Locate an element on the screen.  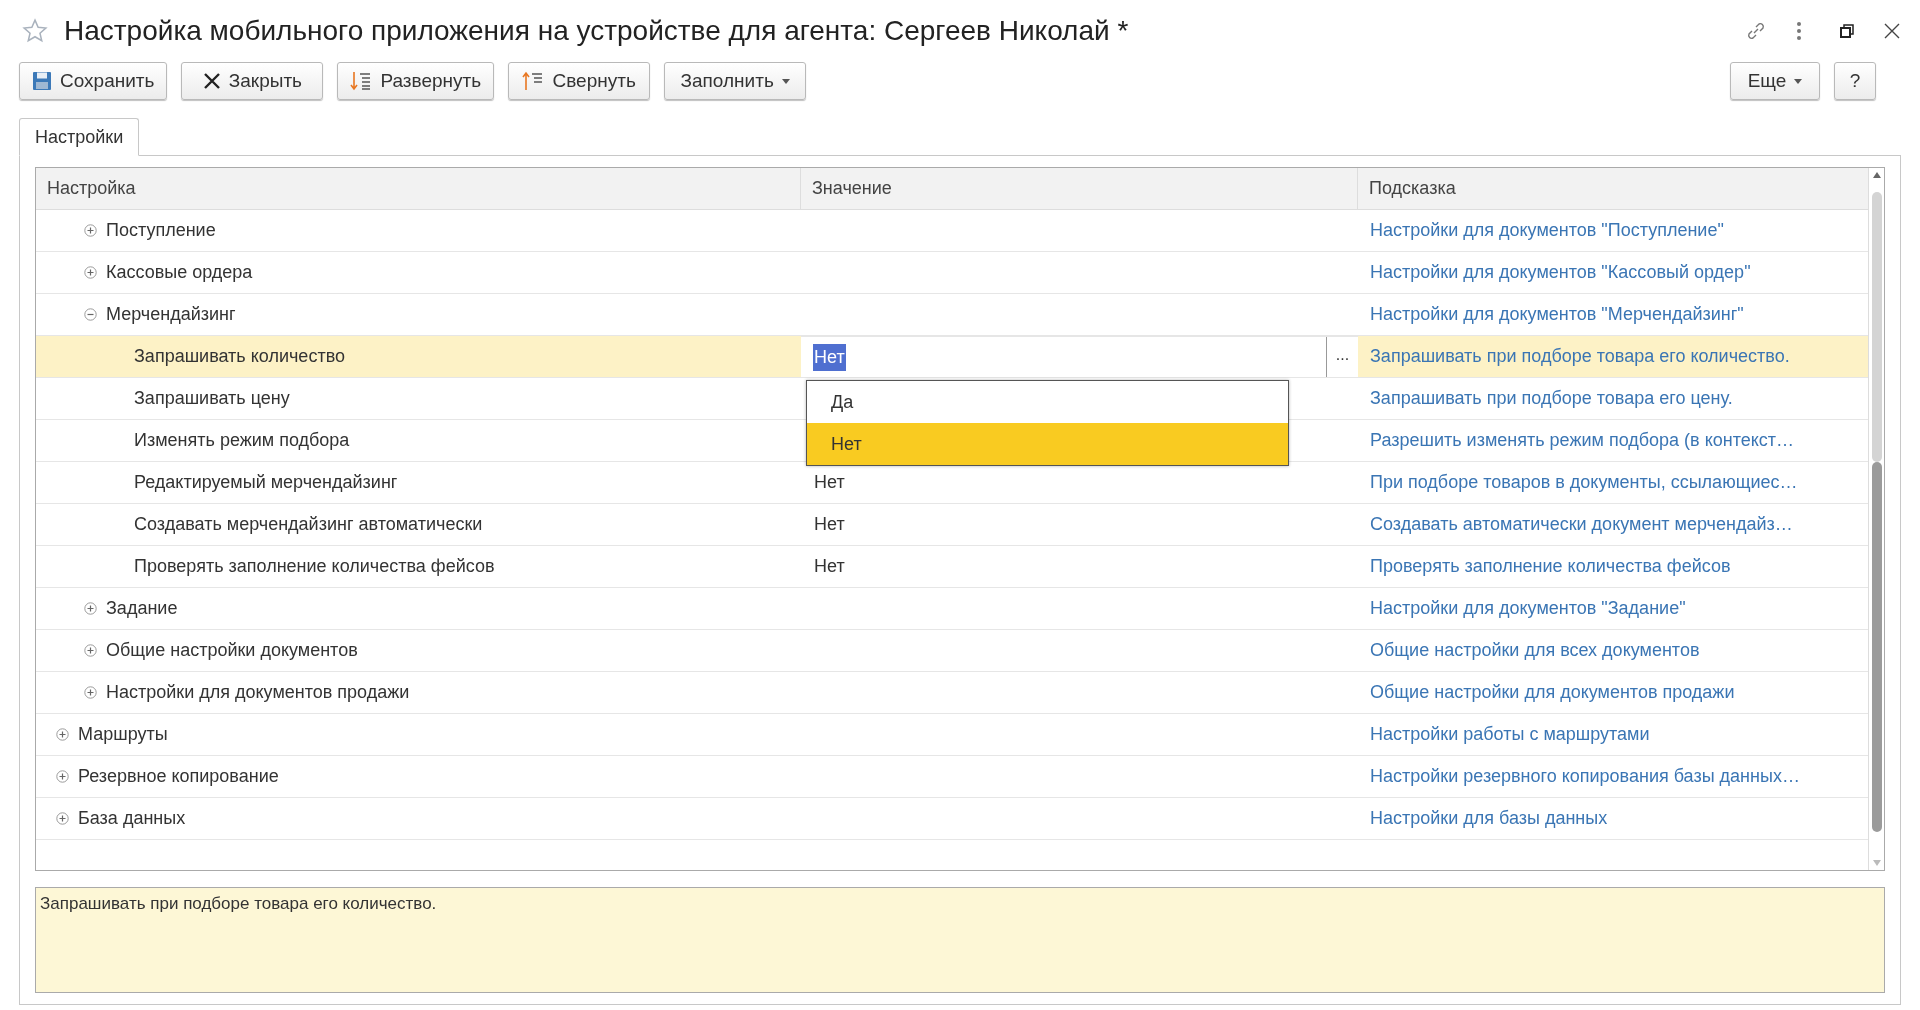
star-icon is located at coordinates (35, 31).